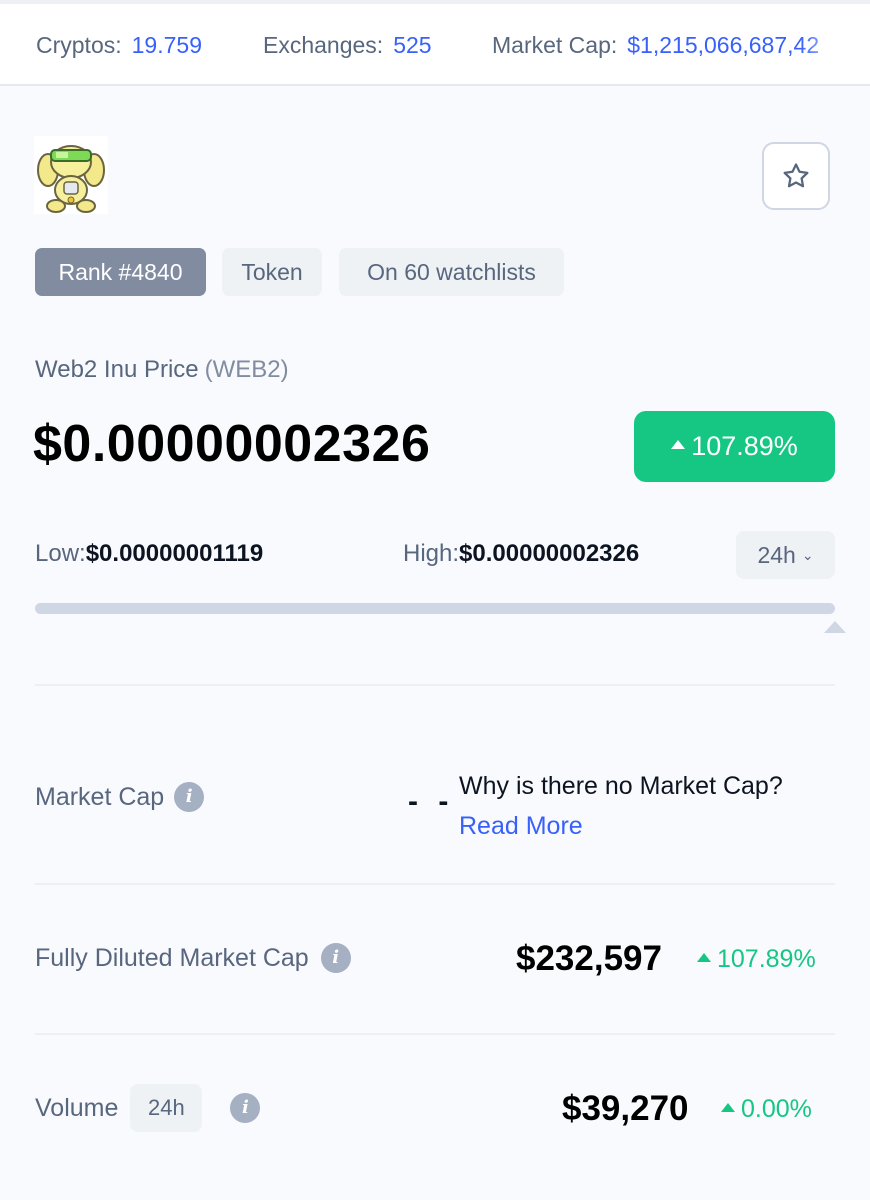 The image size is (870, 1200). I want to click on price-heading: Web2 Inu Price (WEB2), so click(162, 370).